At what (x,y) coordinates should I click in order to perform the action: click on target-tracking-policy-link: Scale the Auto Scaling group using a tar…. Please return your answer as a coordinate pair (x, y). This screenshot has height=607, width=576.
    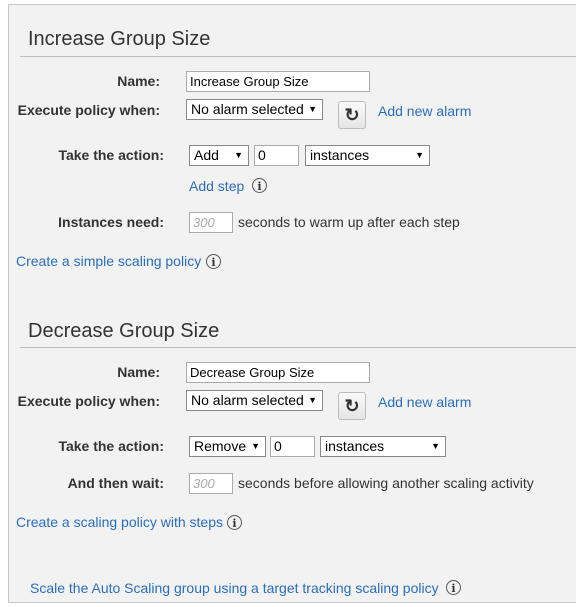
    Looking at the image, I should click on (234, 588).